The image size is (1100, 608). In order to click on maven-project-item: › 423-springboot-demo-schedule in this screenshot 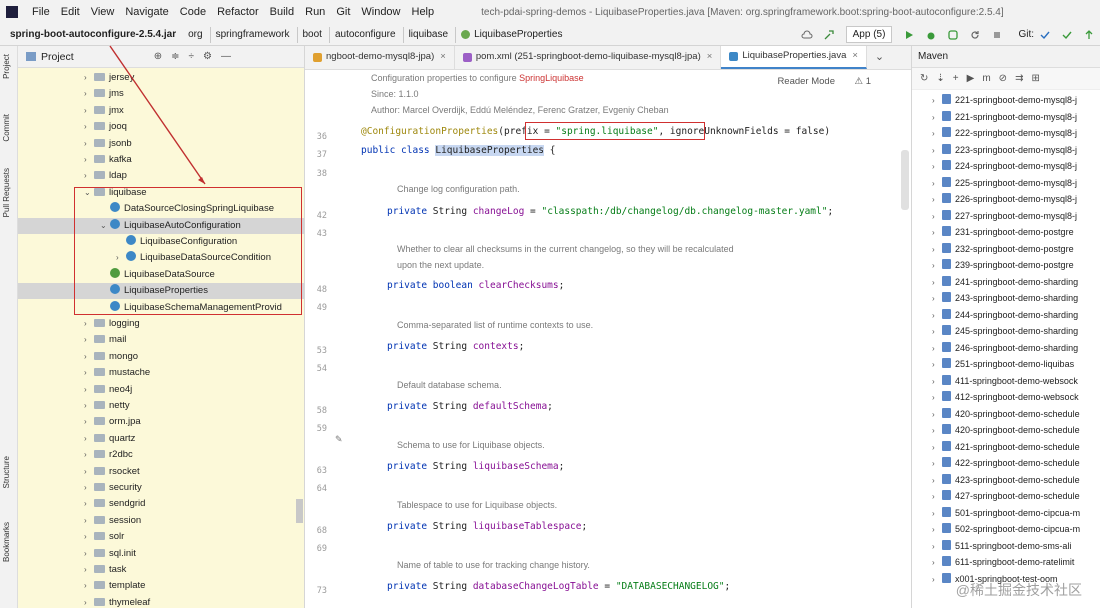, I will do `click(996, 480)`.